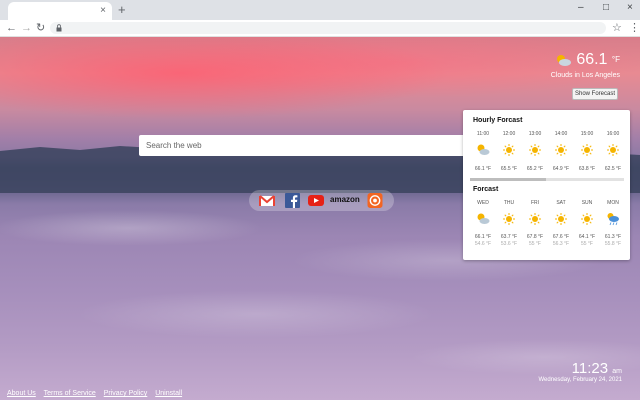  I want to click on day-high: 63.7 °F, so click(509, 237).